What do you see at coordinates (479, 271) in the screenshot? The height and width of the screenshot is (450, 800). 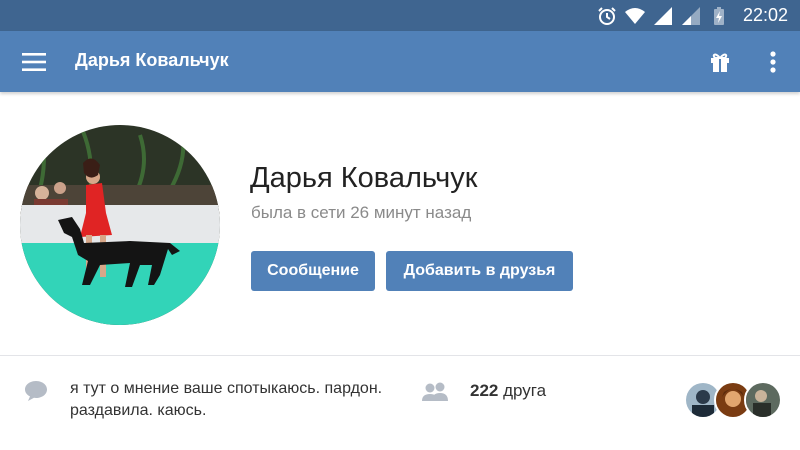 I see `add-friend-button: Добавить в друзья` at bounding box center [479, 271].